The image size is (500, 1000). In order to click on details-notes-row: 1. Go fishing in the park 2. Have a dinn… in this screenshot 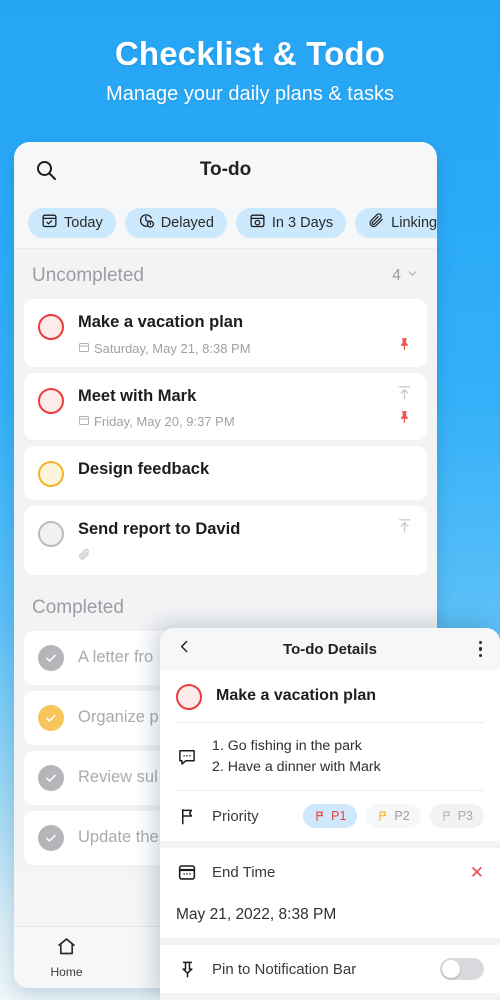, I will do `click(330, 757)`.